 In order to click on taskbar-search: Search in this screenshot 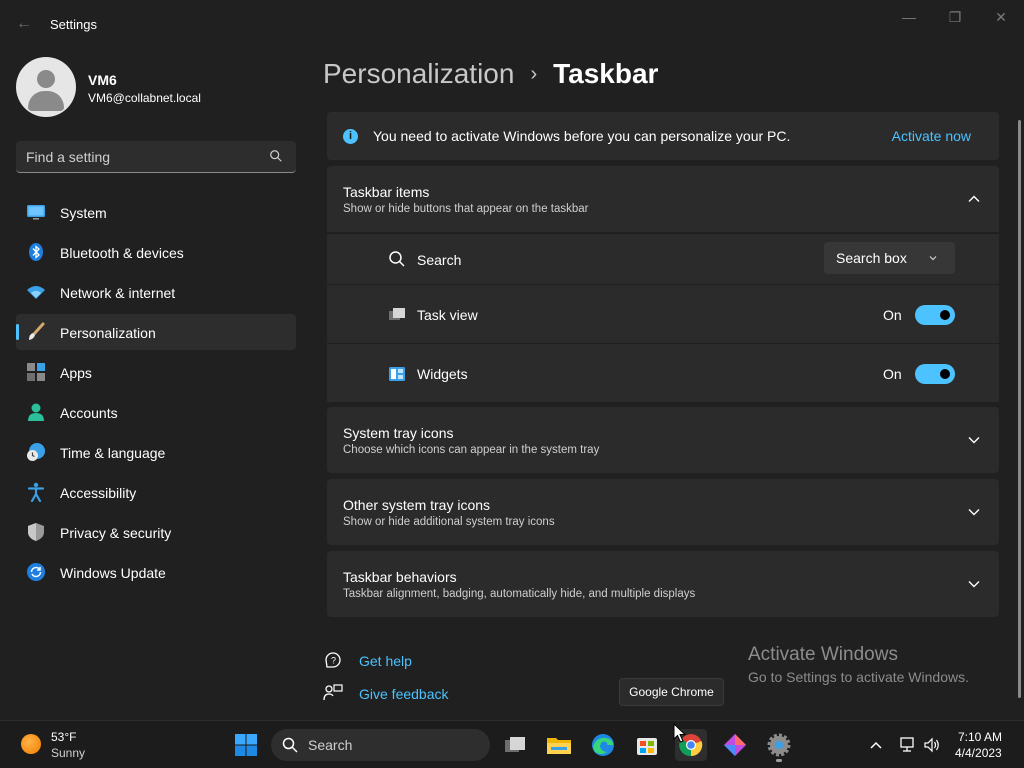, I will do `click(380, 745)`.